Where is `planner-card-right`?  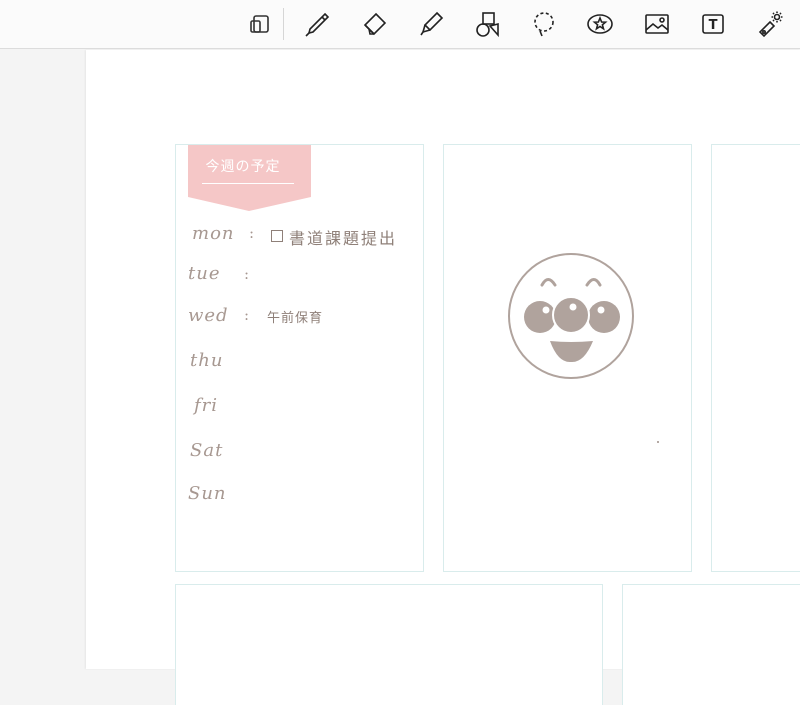 planner-card-right is located at coordinates (755, 358).